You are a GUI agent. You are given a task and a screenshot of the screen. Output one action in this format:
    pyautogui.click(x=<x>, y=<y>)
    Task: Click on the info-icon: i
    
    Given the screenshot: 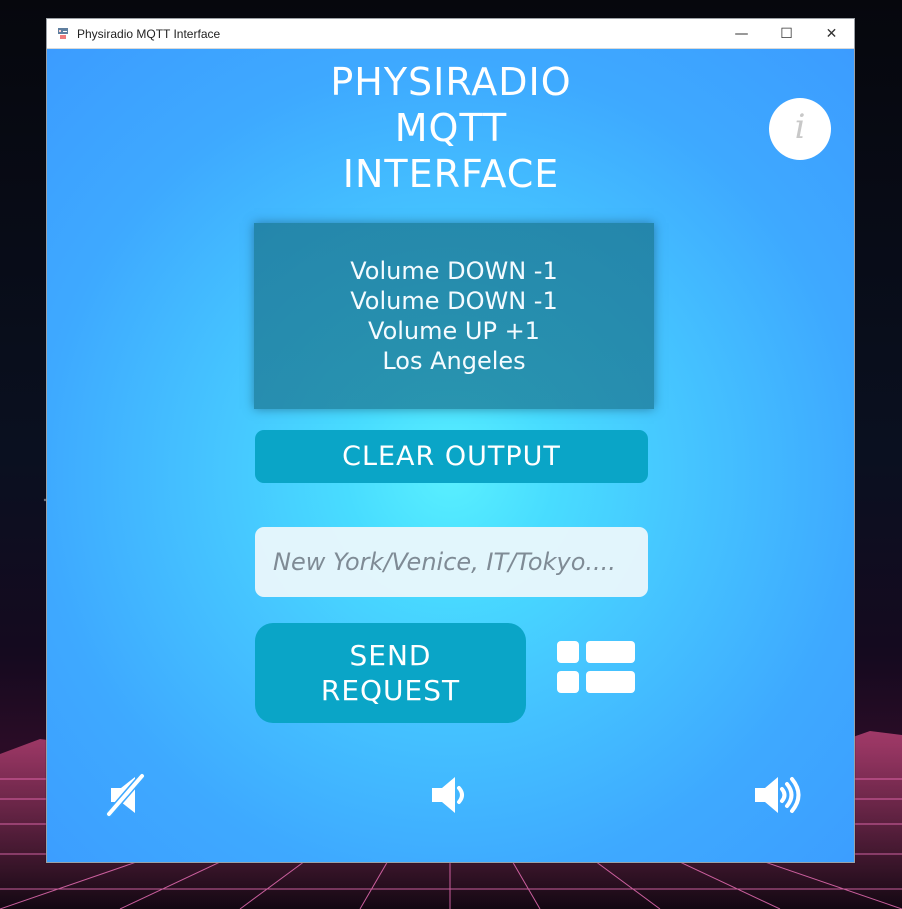 What is the action you would take?
    pyautogui.click(x=800, y=127)
    